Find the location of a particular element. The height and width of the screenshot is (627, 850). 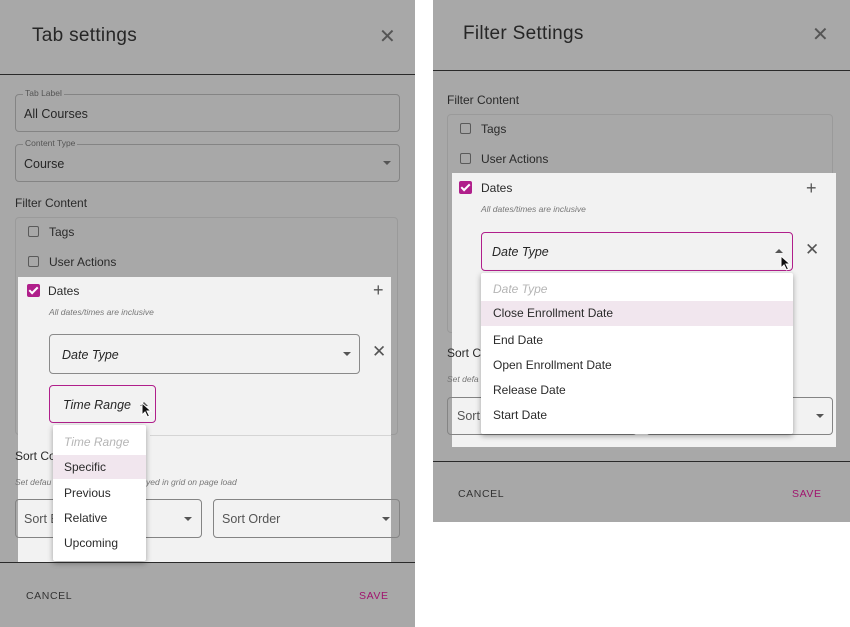

menu-header: Time Range is located at coordinates (97, 442).